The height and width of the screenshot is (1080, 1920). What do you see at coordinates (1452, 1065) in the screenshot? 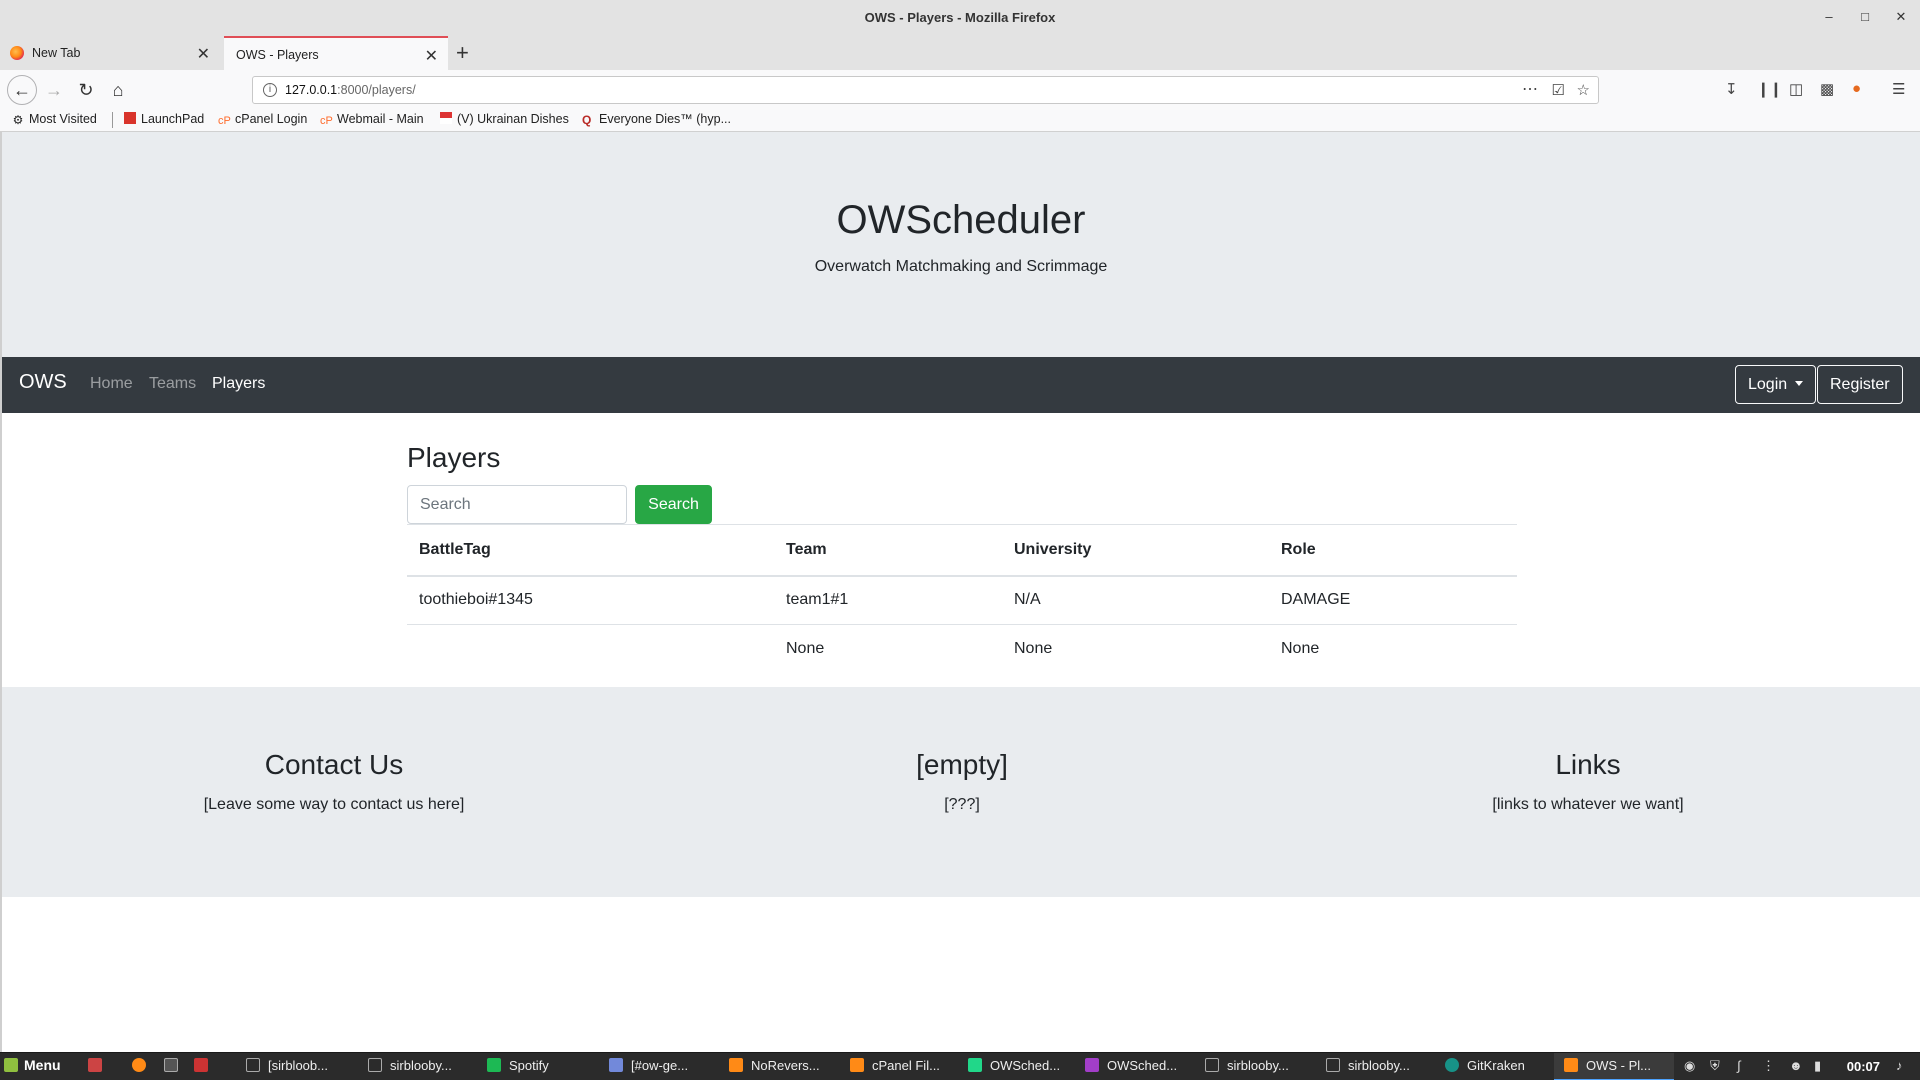
I see `gitkraken-icon` at bounding box center [1452, 1065].